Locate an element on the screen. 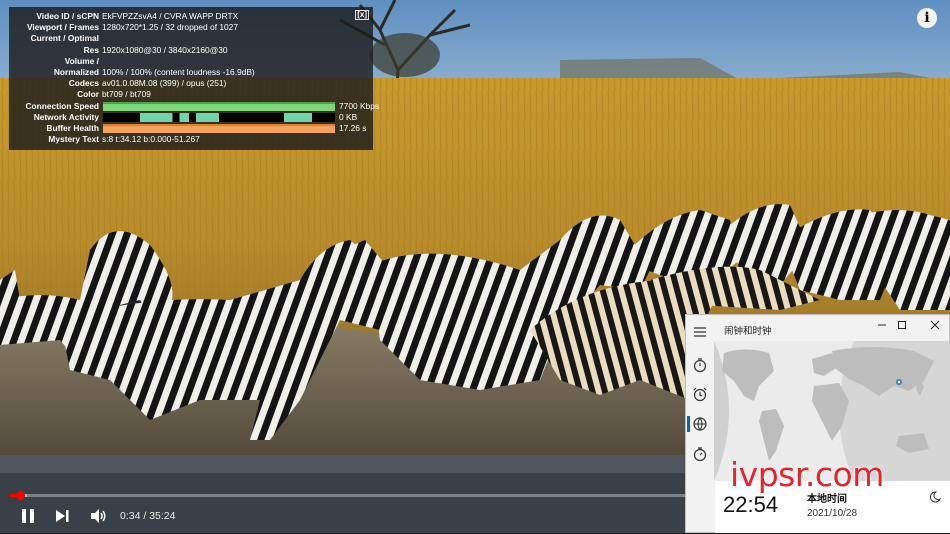  stats-row: Mystery Text s:8 t:34.12 b:0.000-51.267 is located at coordinates (191, 139).